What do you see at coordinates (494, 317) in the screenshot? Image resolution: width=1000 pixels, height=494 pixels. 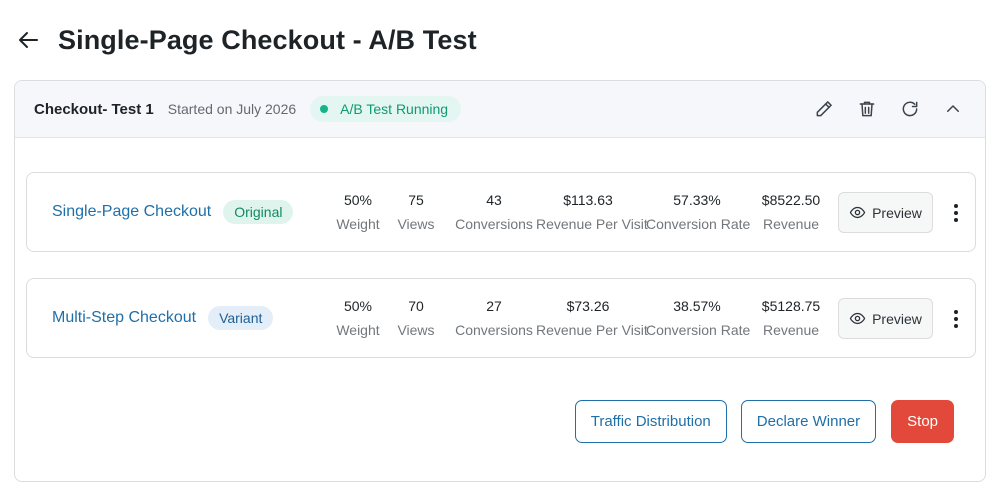 I see `stat-conversions: 27 Conversions` at bounding box center [494, 317].